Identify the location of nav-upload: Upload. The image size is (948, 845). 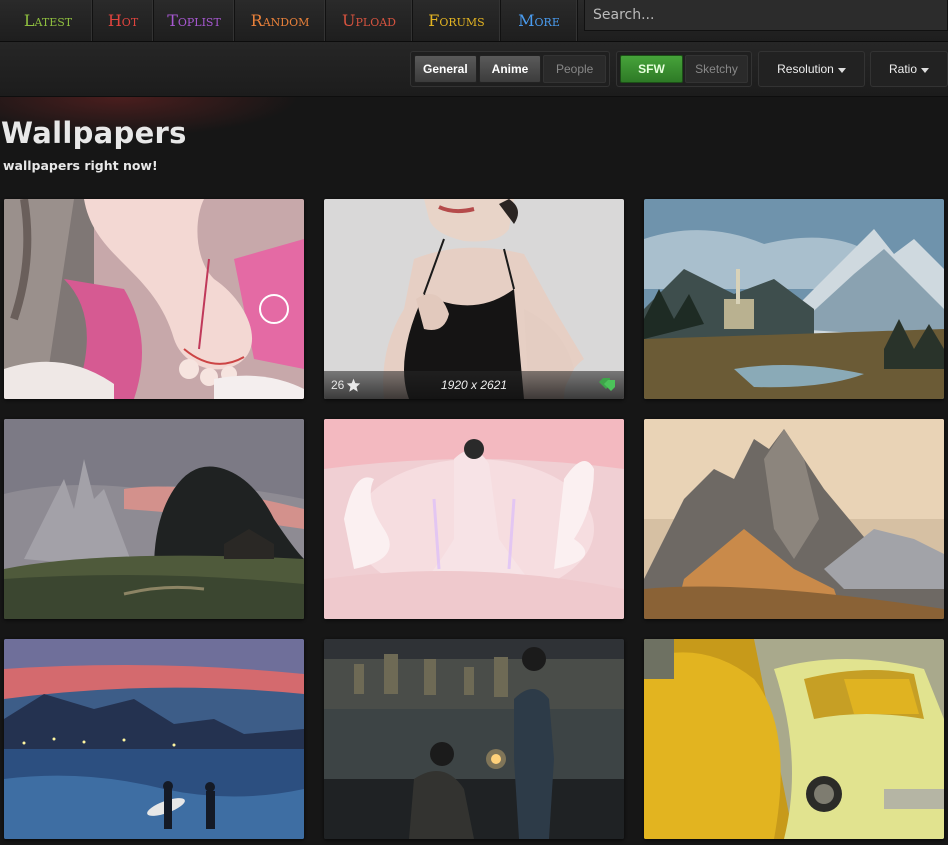
(369, 20).